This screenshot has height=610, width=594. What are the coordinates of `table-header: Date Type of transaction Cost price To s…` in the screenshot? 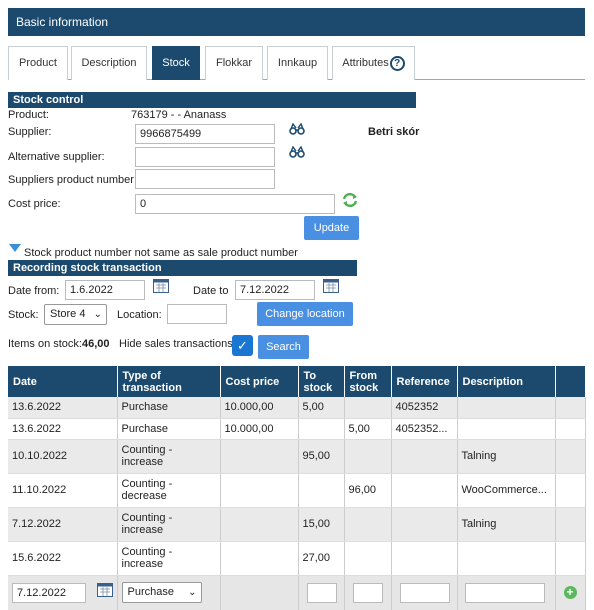 It's located at (297, 381).